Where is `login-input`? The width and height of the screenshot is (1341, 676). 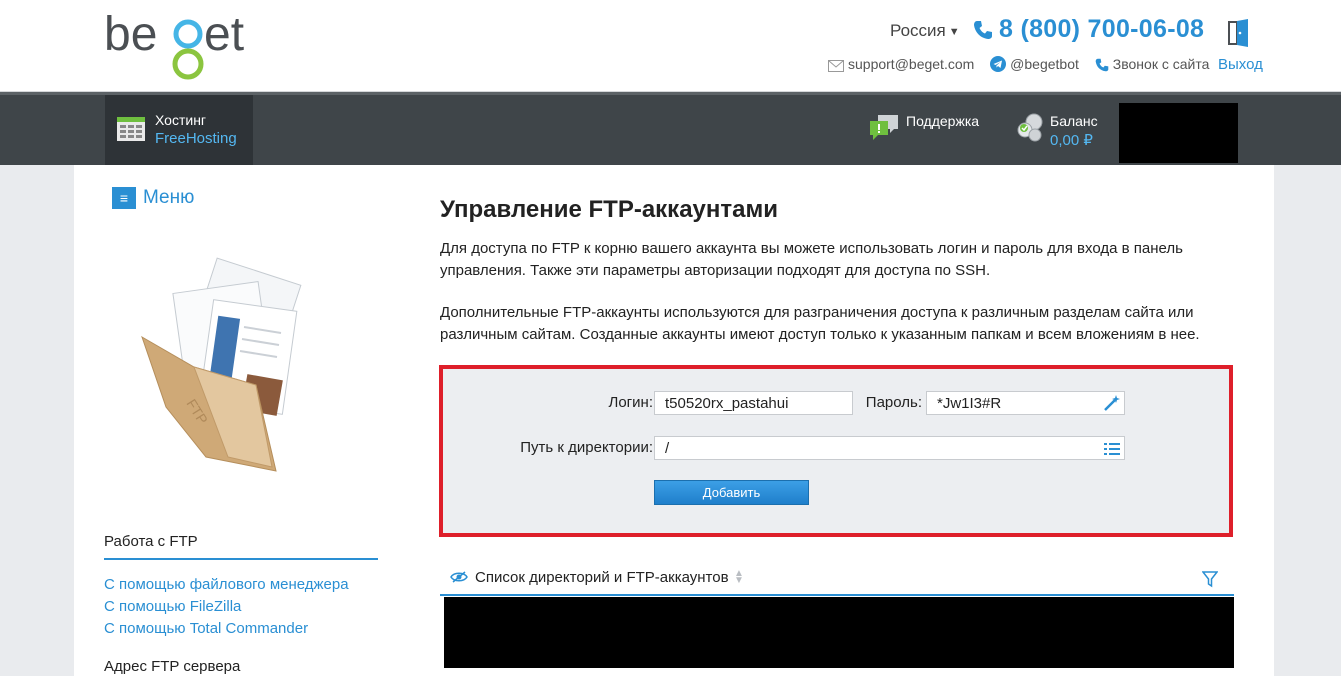
login-input is located at coordinates (753, 403).